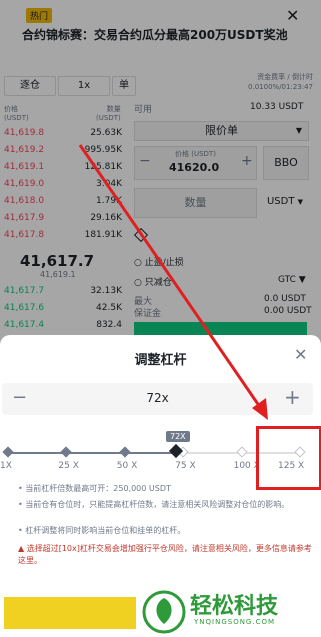 Image resolution: width=321 pixels, height=637 pixels. Describe the element at coordinates (288, 458) in the screenshot. I see `annotation-highlight-box` at that location.